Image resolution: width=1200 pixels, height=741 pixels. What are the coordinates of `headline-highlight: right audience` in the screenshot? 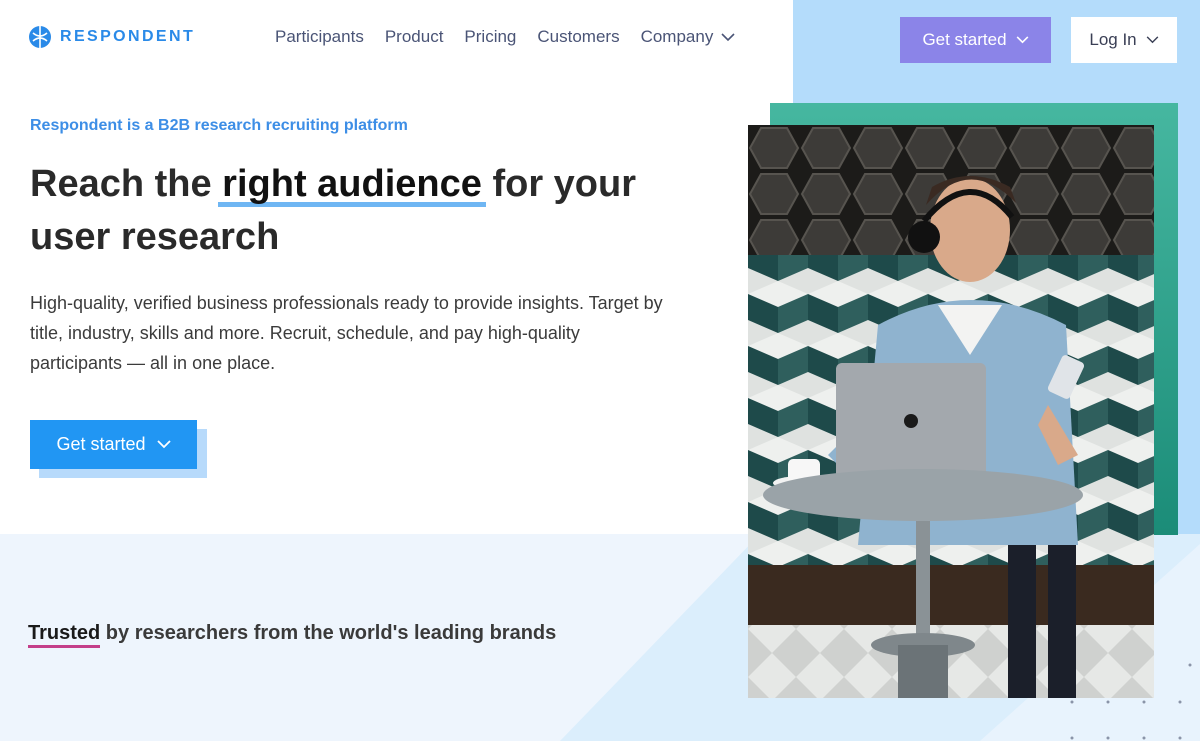 It's located at (352, 184).